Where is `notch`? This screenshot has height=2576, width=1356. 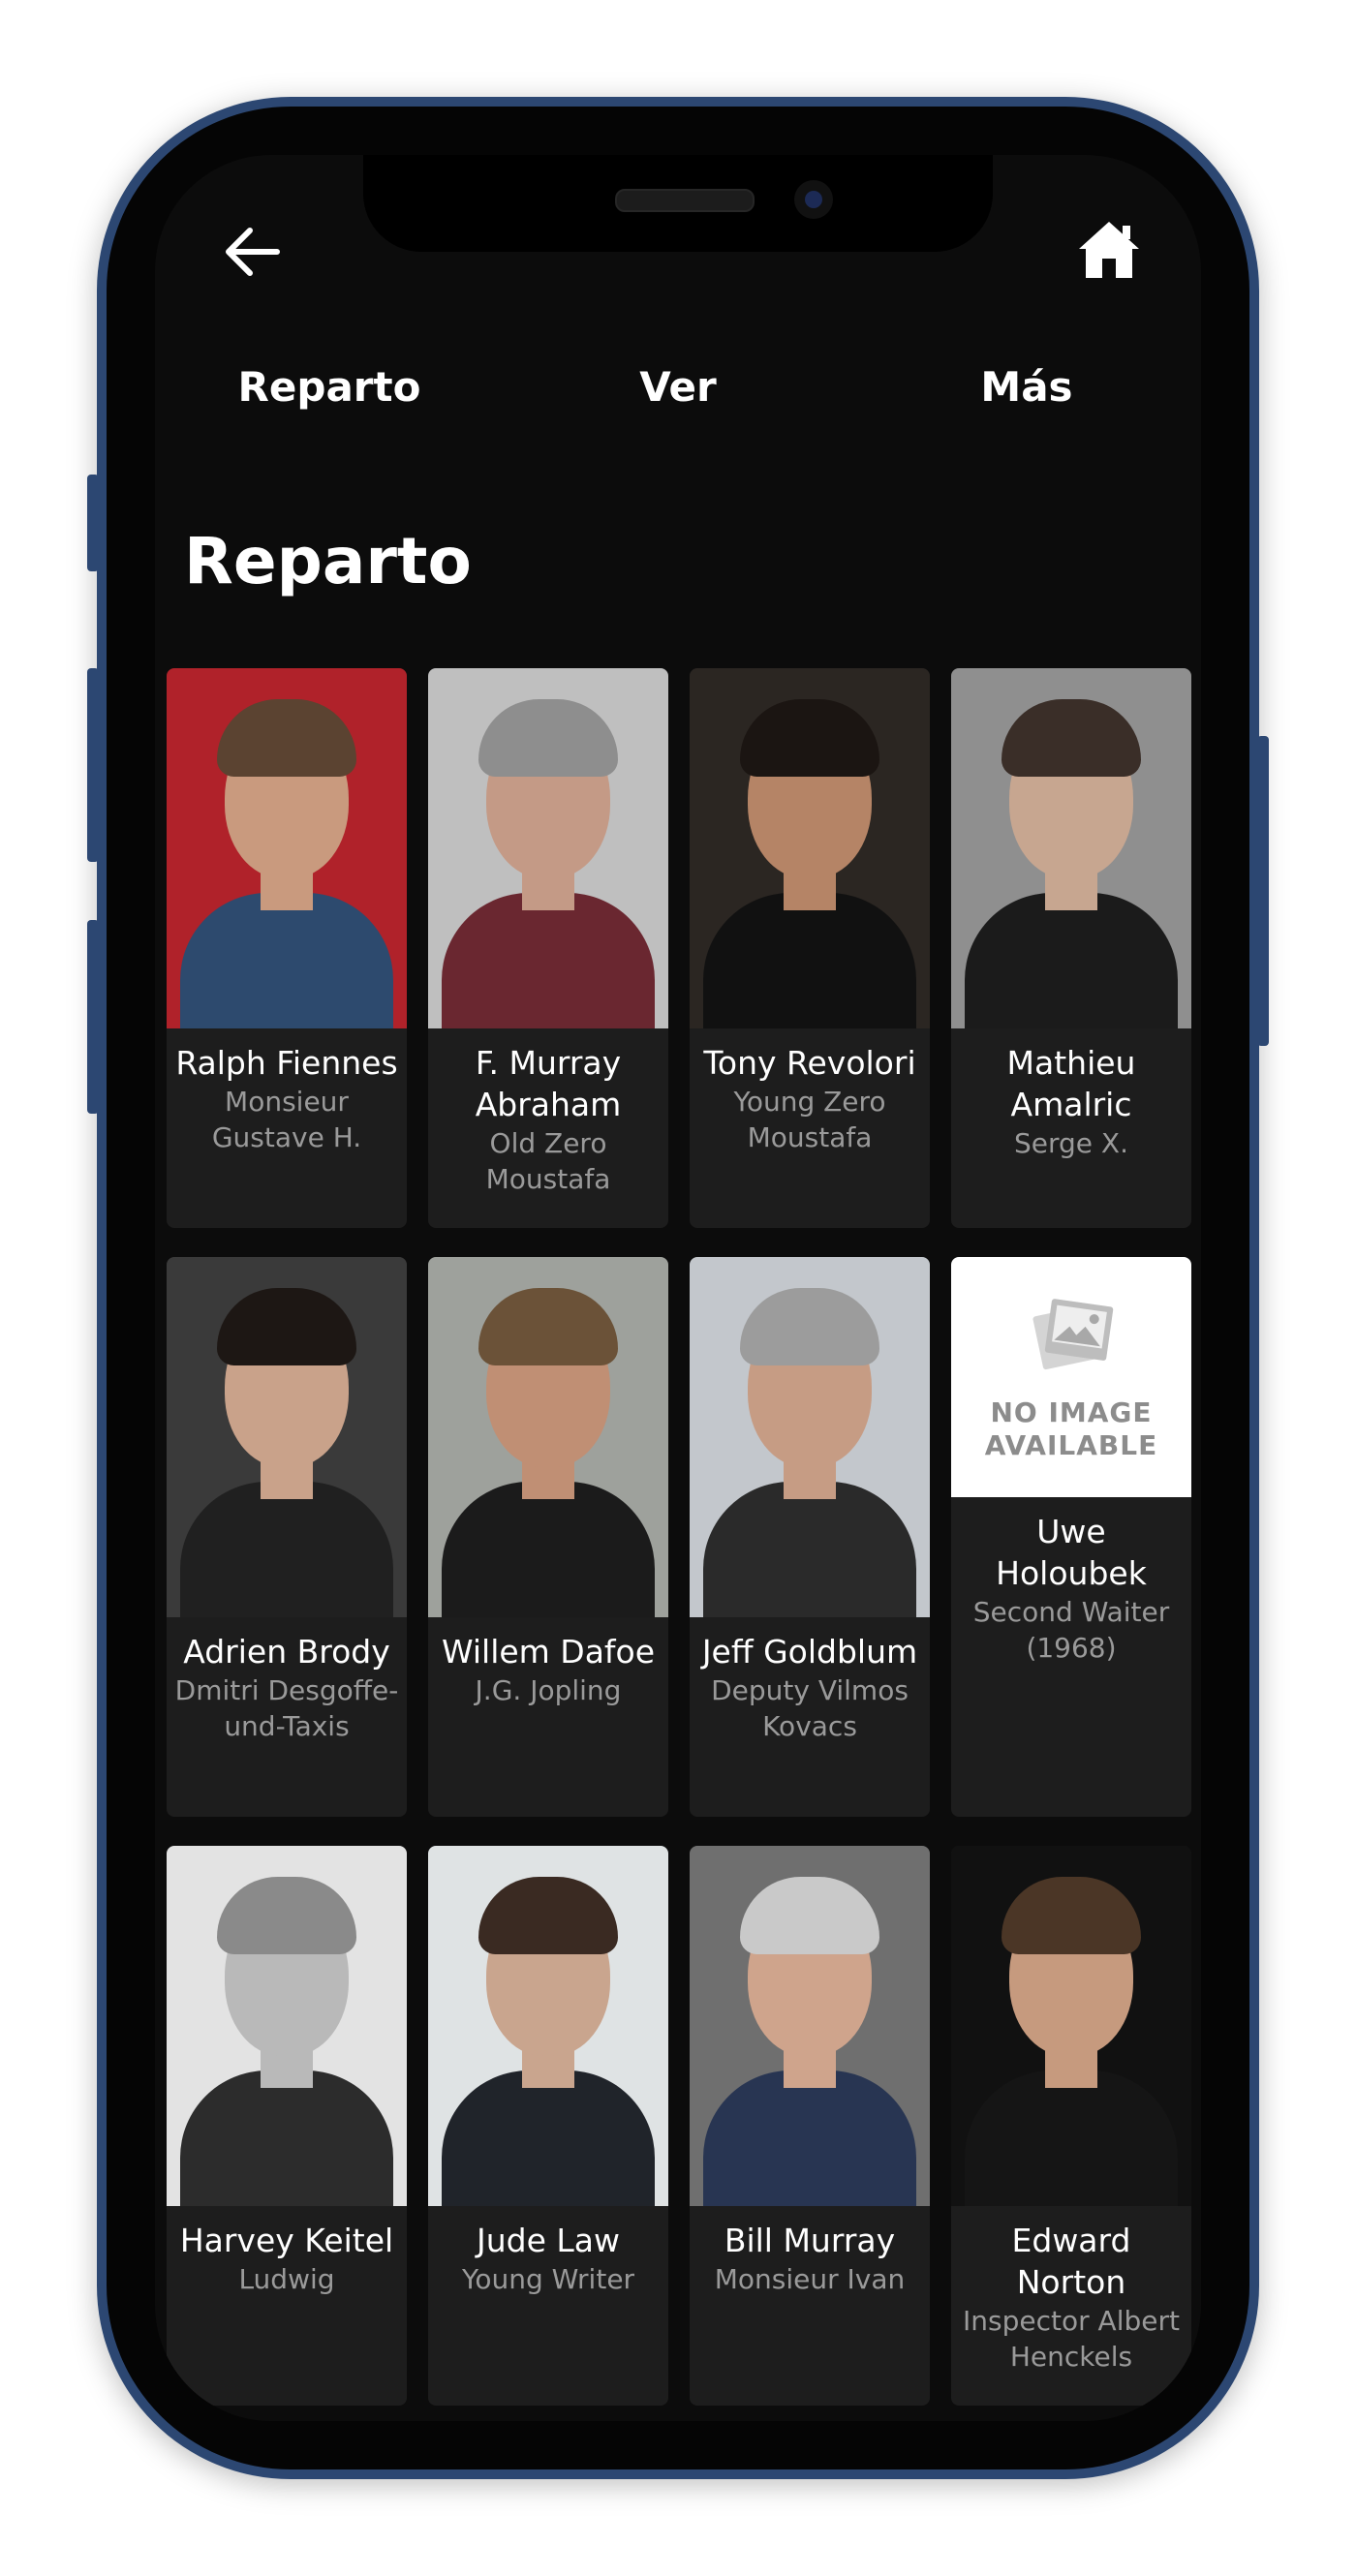 notch is located at coordinates (678, 203).